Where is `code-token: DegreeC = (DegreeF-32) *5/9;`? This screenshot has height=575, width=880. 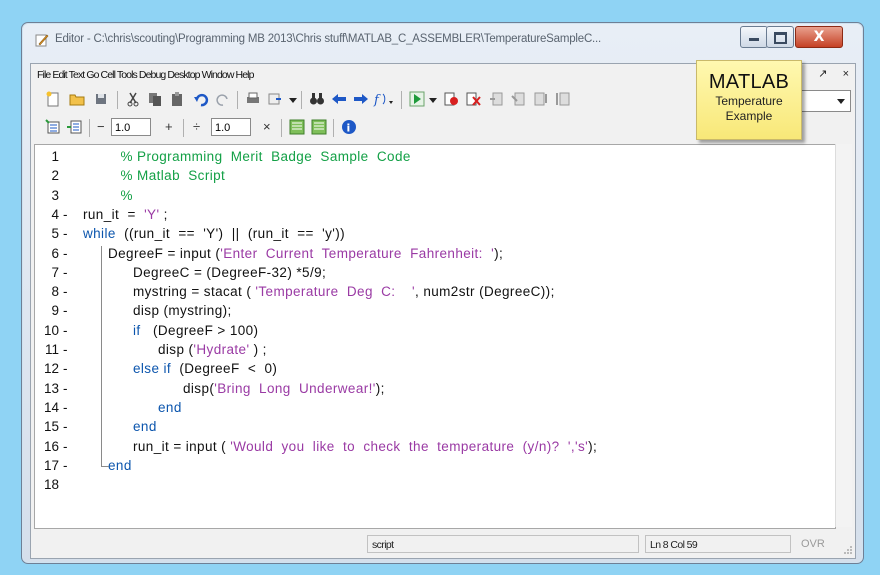
code-token: DegreeC = (DegreeF-32) *5/9; is located at coordinates (230, 272).